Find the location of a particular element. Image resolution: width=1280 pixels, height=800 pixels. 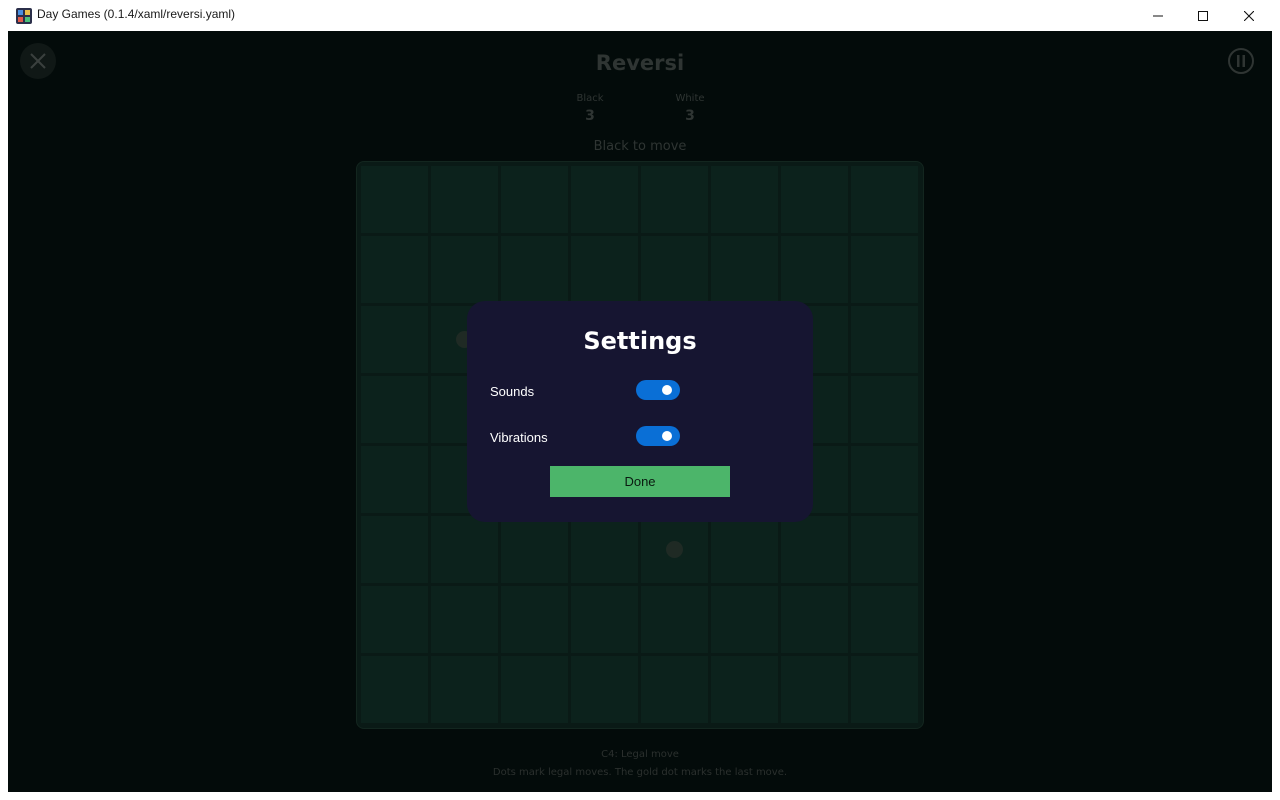

window-frame-bottom is located at coordinates (640, 796).